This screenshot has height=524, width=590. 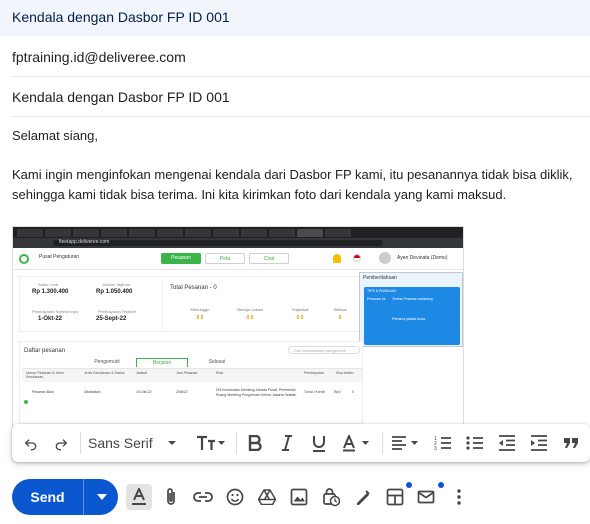 I want to click on numbered-list-icon: 123, so click(x=443, y=443).